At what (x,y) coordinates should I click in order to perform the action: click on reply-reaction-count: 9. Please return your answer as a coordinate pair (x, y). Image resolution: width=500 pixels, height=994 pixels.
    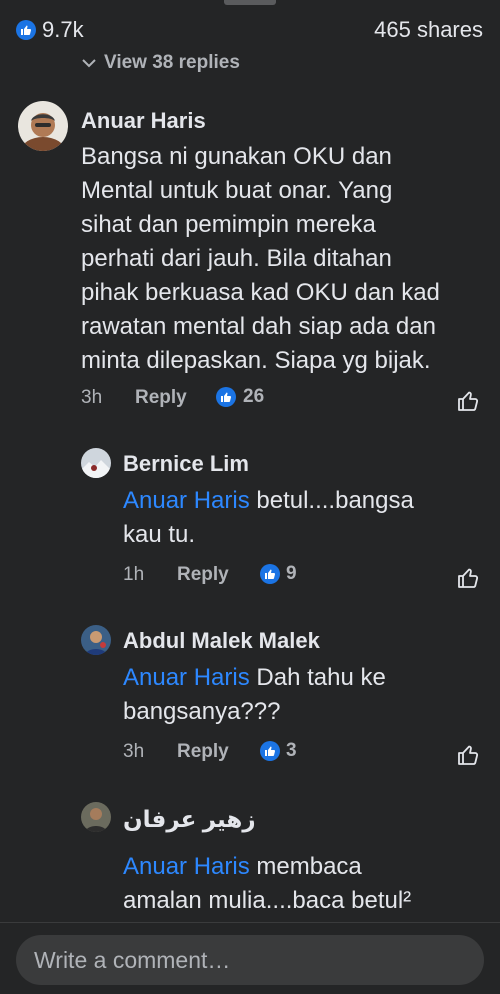
    Looking at the image, I should click on (291, 574).